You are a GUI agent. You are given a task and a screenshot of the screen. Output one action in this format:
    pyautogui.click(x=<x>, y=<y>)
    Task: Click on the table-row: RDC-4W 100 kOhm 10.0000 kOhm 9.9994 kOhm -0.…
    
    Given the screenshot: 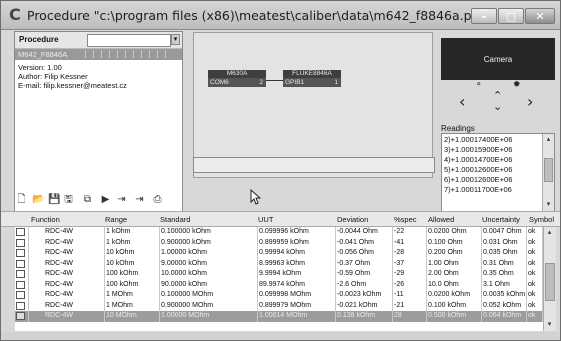 What is the action you would take?
    pyautogui.click(x=279, y=274)
    